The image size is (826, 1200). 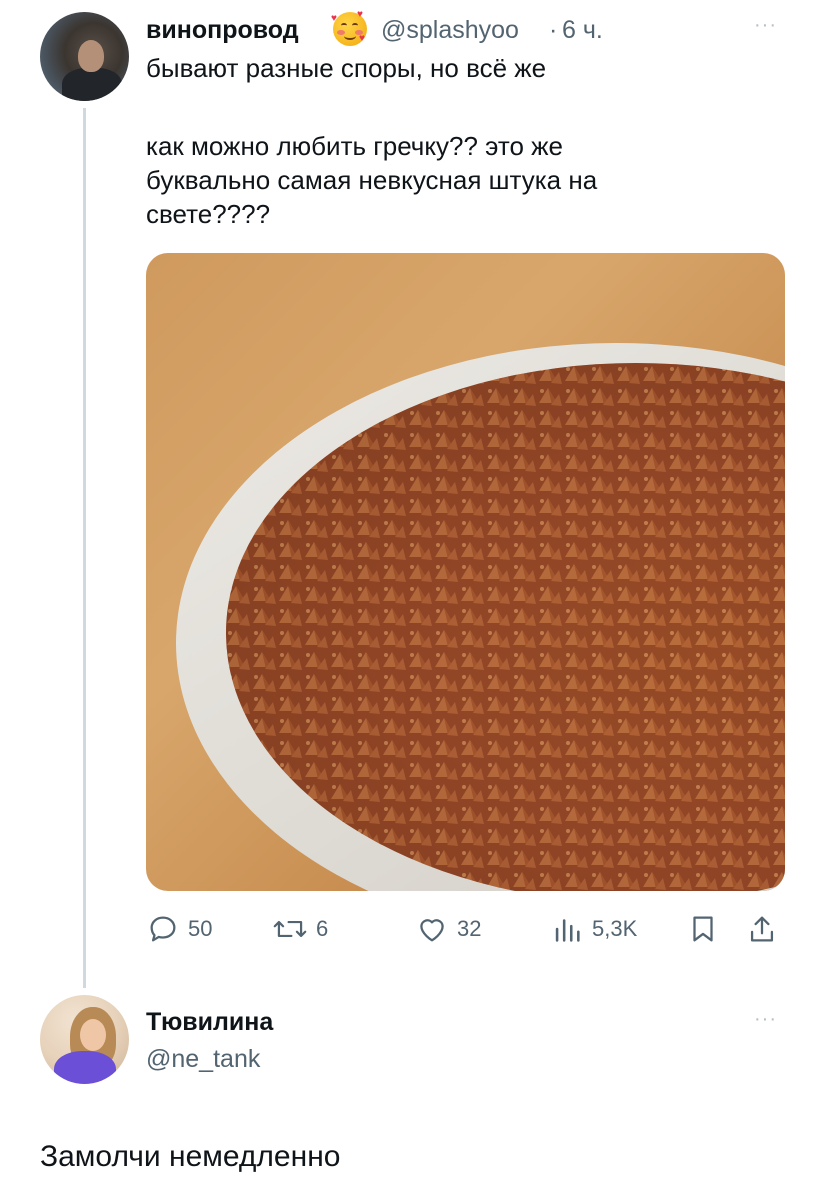 What do you see at coordinates (290, 929) in the screenshot?
I see `repost-icon` at bounding box center [290, 929].